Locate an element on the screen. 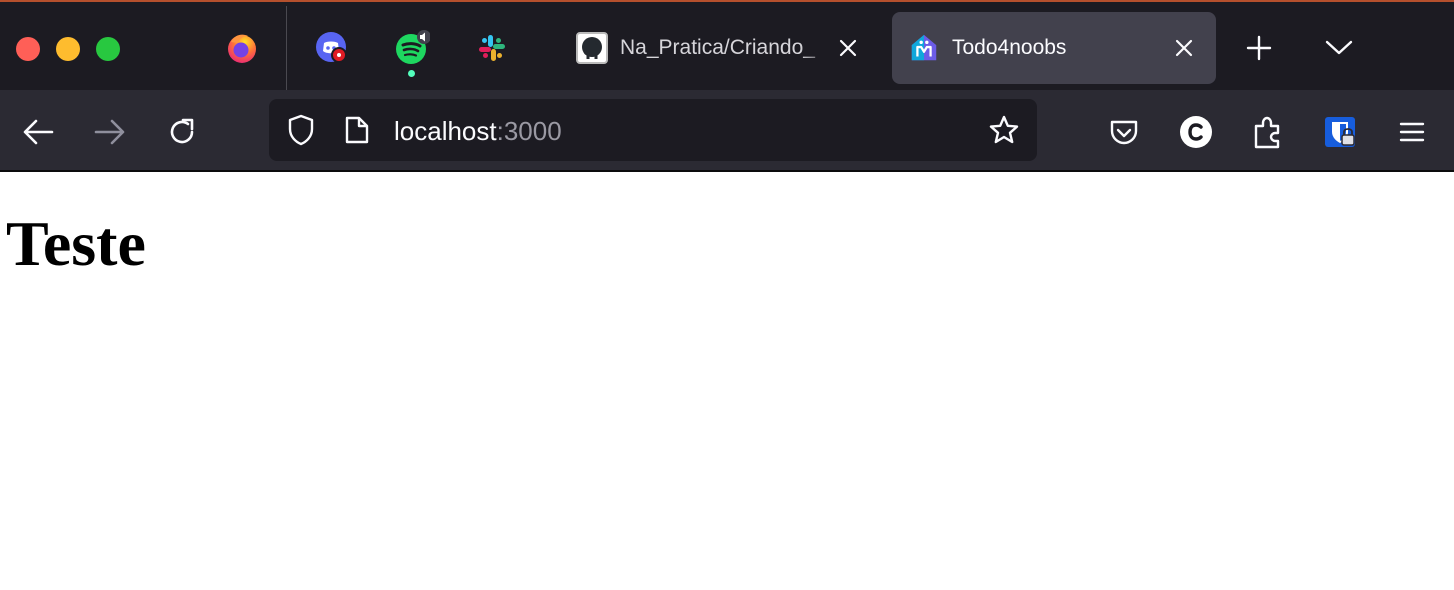 The image size is (1454, 590). save-to-pocket-button is located at coordinates (1124, 132).